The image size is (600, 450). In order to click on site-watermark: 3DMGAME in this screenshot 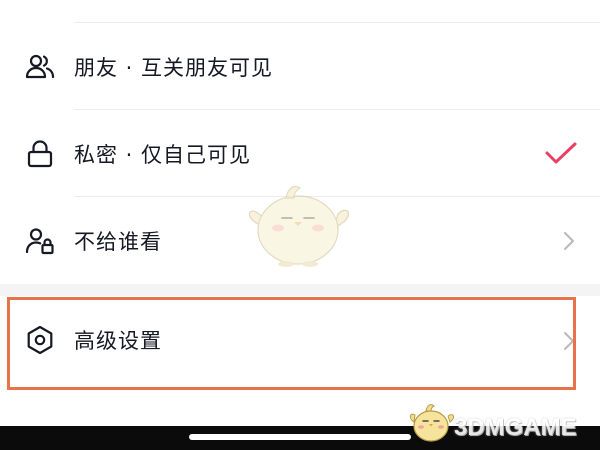, I will do `click(503, 423)`.